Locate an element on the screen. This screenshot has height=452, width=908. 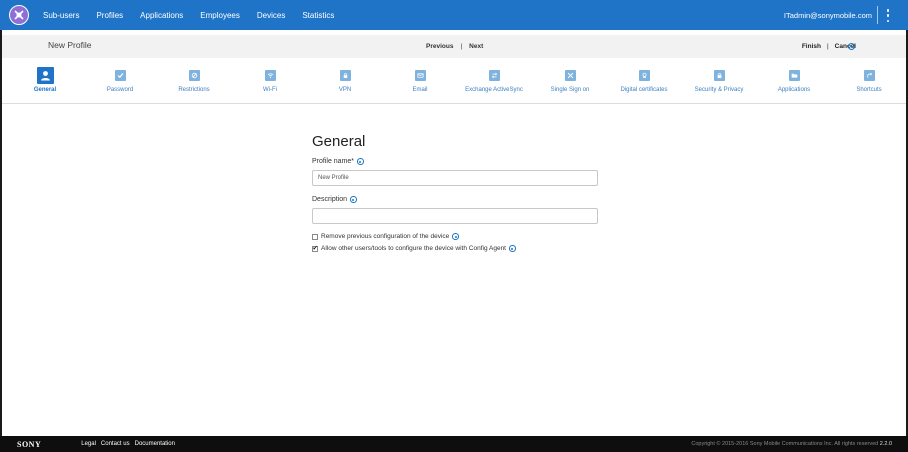
sso-icon is located at coordinates (570, 75).